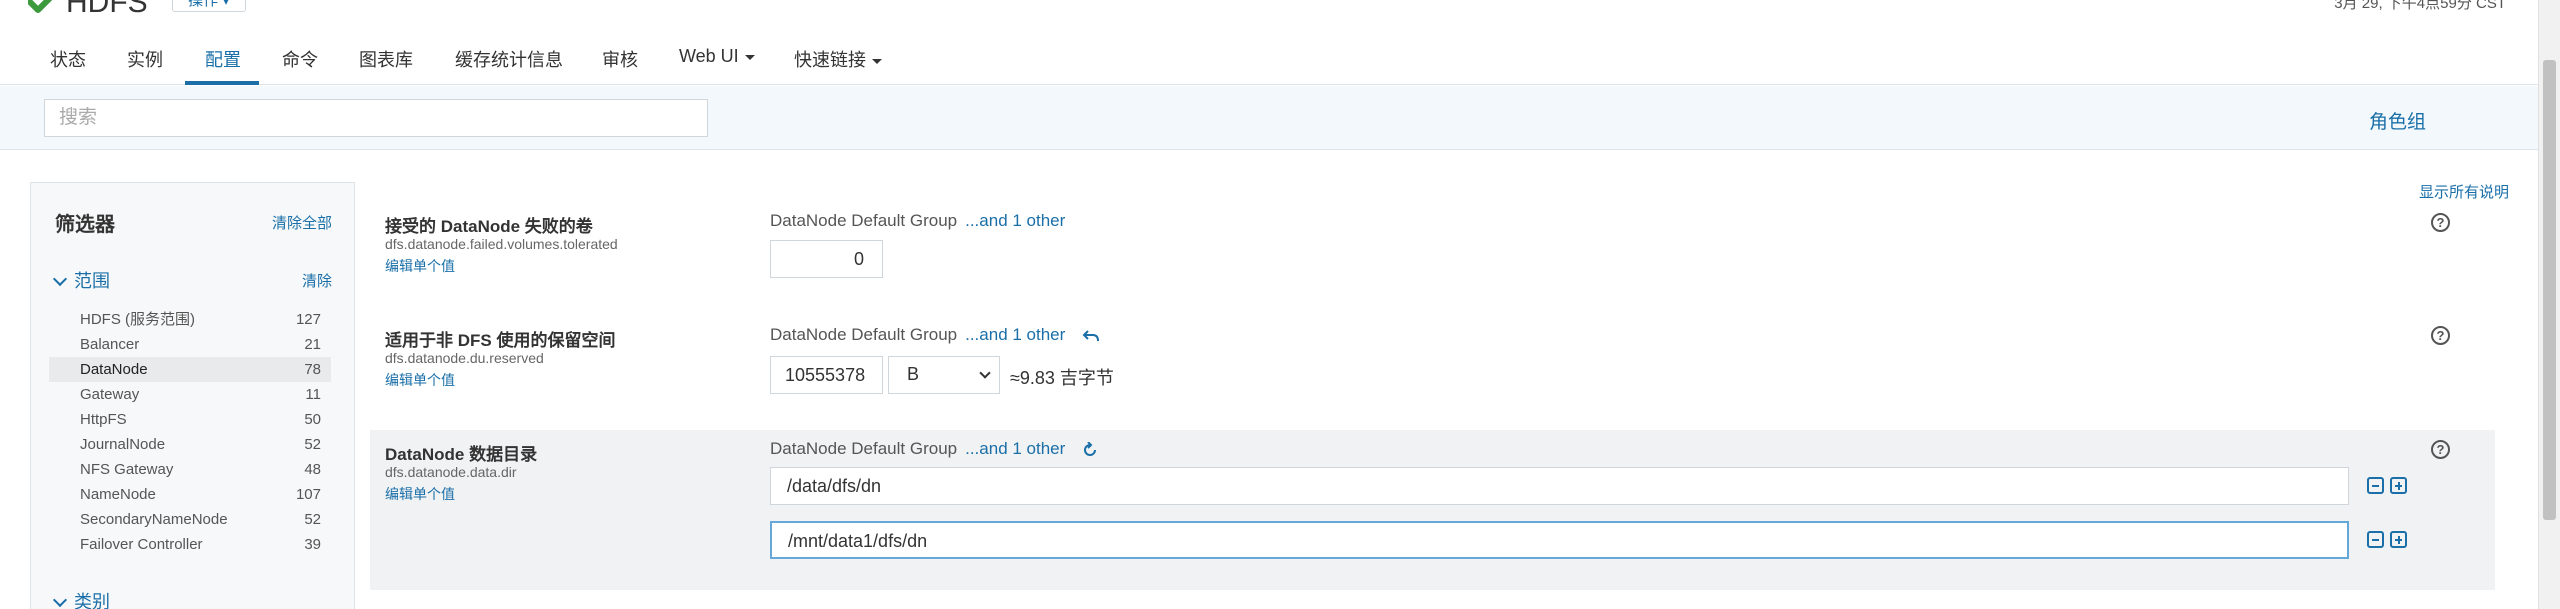 The height and width of the screenshot is (609, 2560). Describe the element at coordinates (118, 494) in the screenshot. I see `scope-item-label: NameNode` at that location.